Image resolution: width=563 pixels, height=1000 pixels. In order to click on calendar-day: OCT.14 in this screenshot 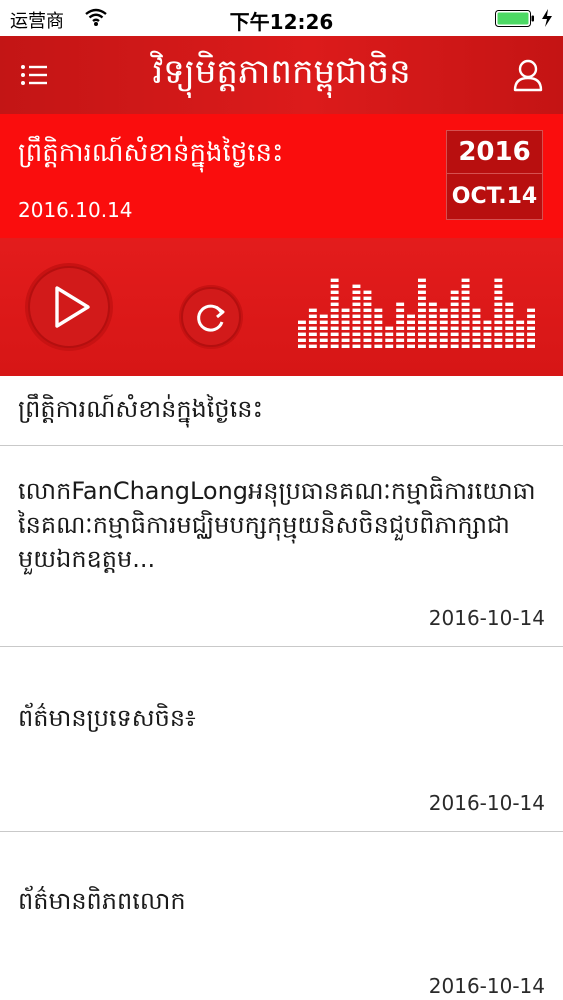, I will do `click(494, 196)`.